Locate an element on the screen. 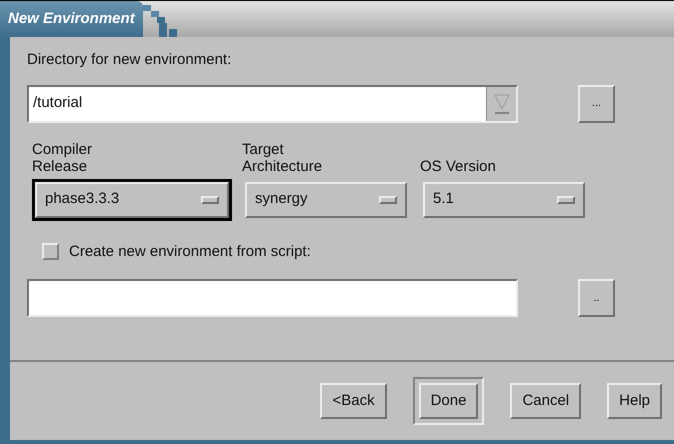 Image resolution: width=674 pixels, height=444 pixels. dialog-button: Done is located at coordinates (448, 401).